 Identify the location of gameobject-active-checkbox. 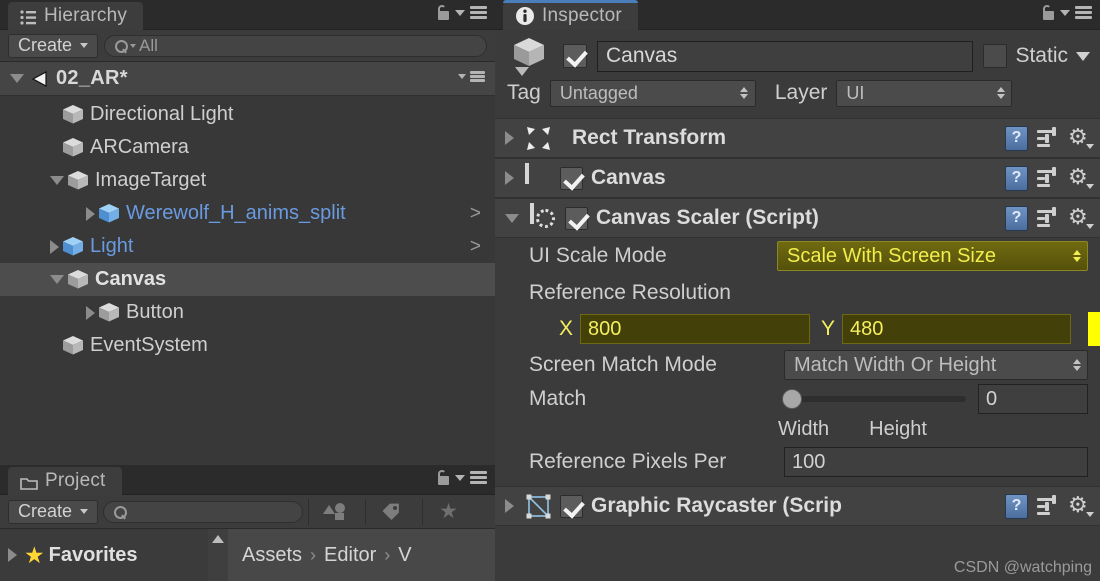
(575, 56).